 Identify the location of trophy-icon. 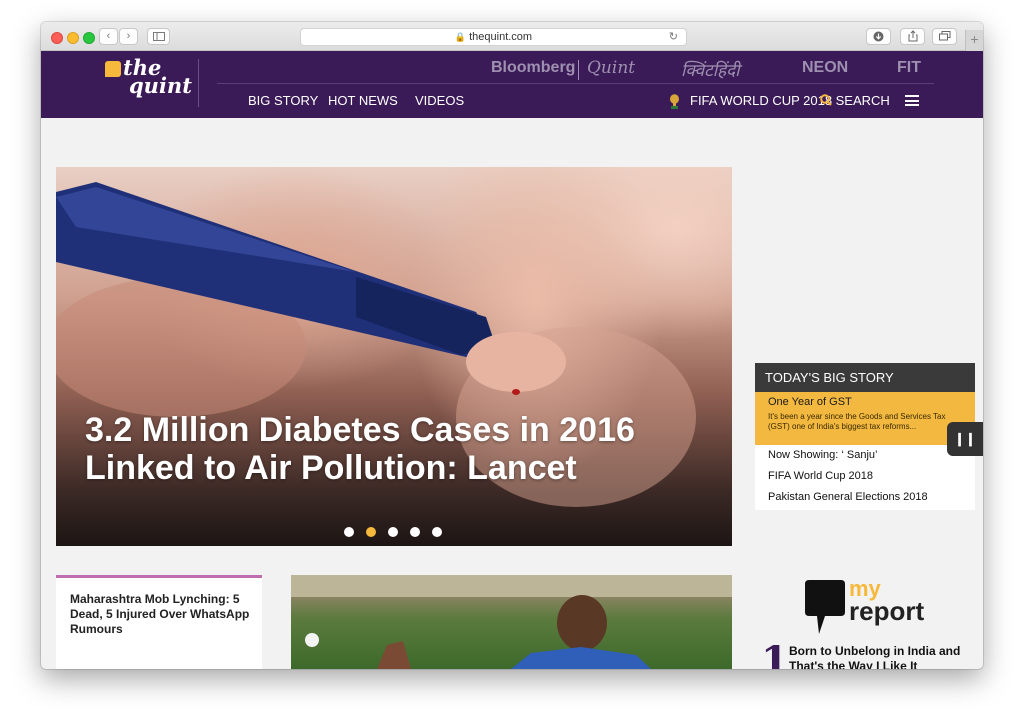
(674, 101).